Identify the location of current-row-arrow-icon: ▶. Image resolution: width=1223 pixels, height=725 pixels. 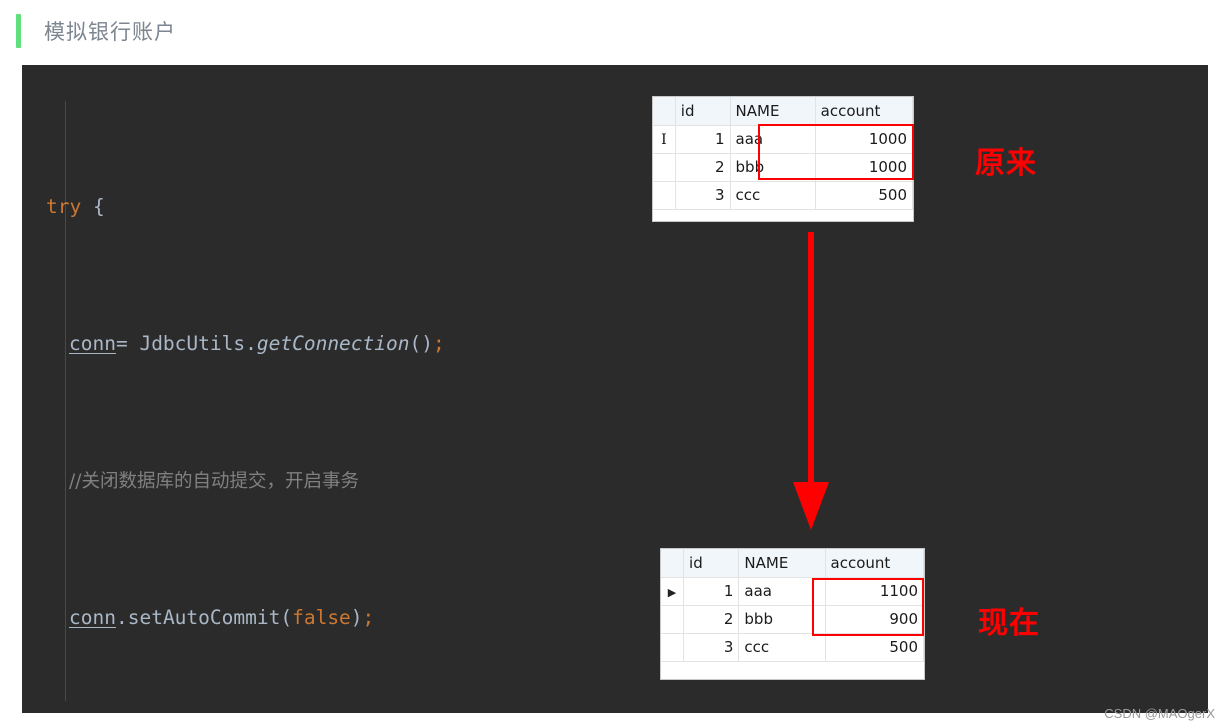
(672, 592).